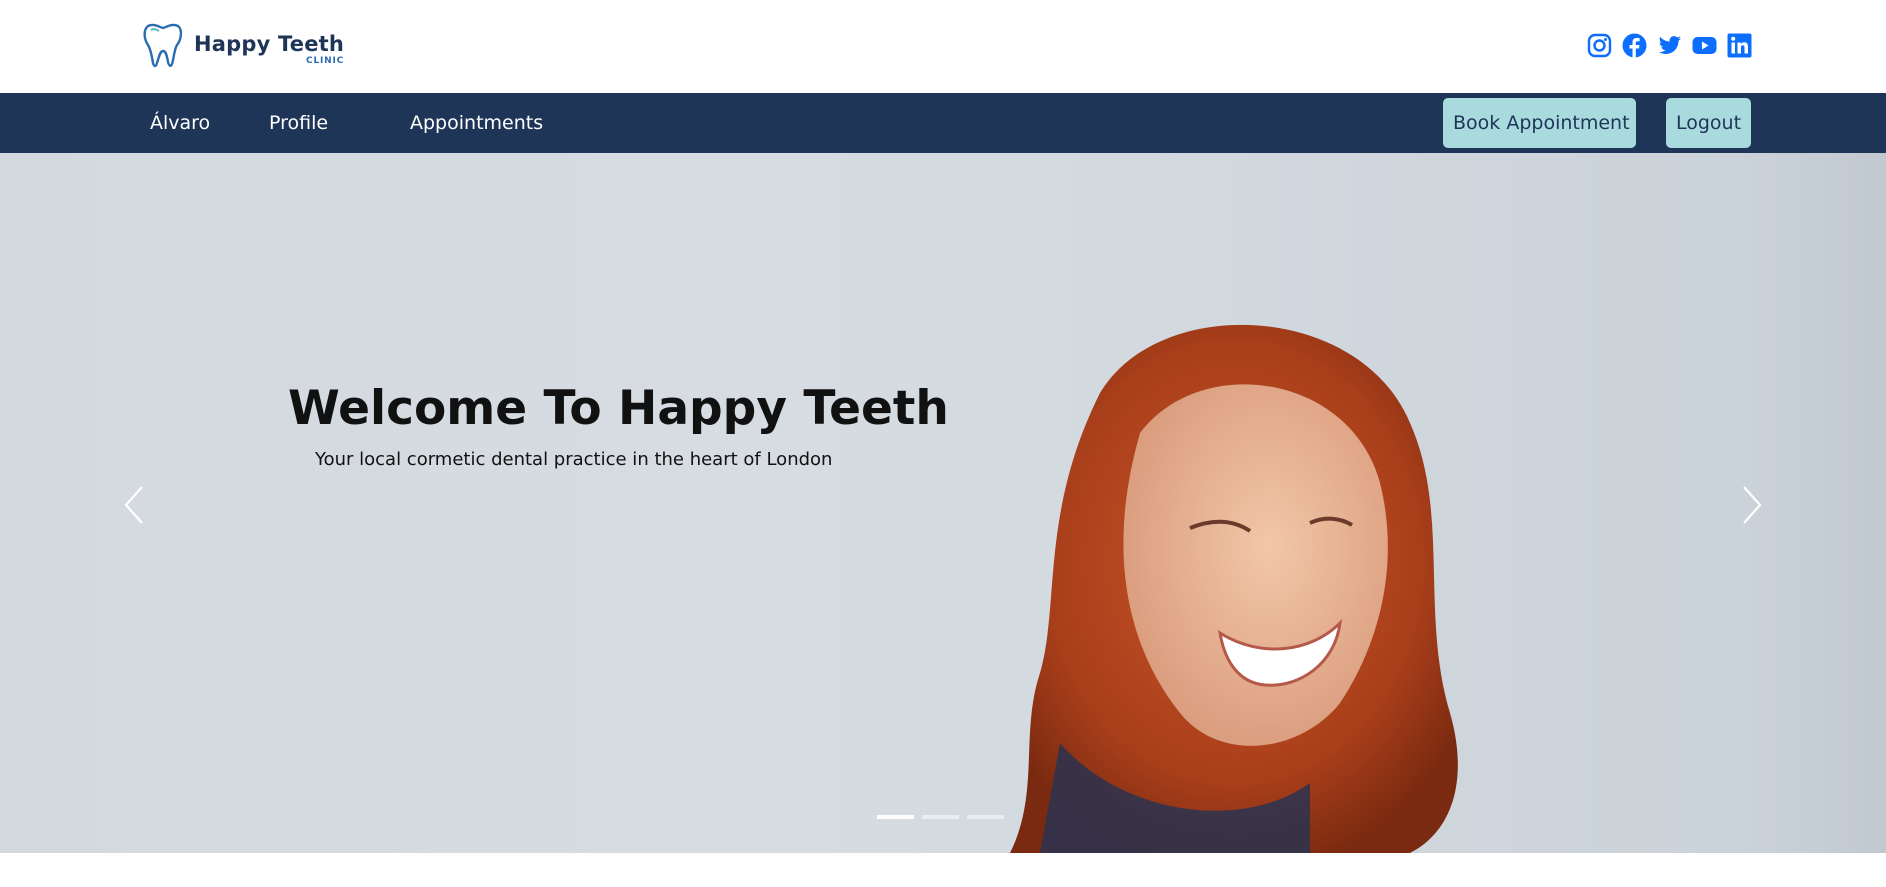  I want to click on twitter-icon, so click(1669, 45).